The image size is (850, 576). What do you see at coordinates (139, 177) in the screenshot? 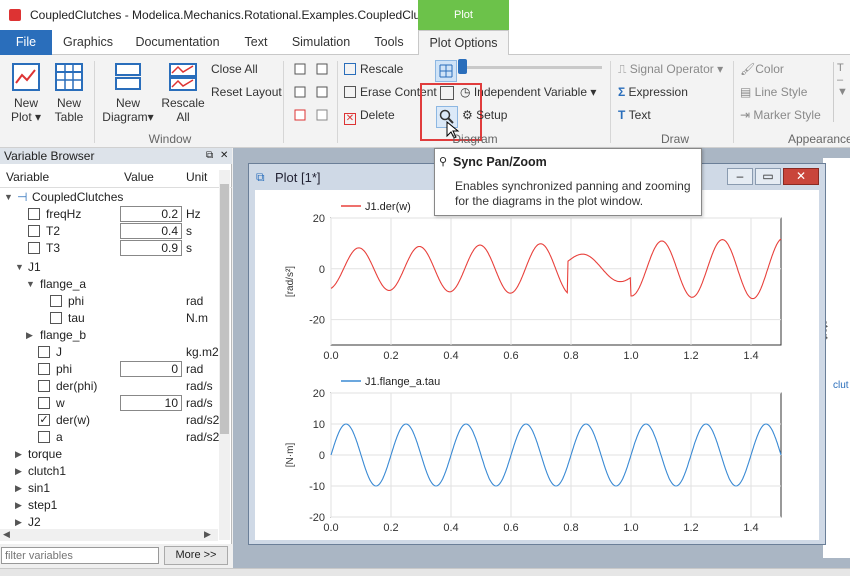
I see `column-value: Value` at bounding box center [139, 177].